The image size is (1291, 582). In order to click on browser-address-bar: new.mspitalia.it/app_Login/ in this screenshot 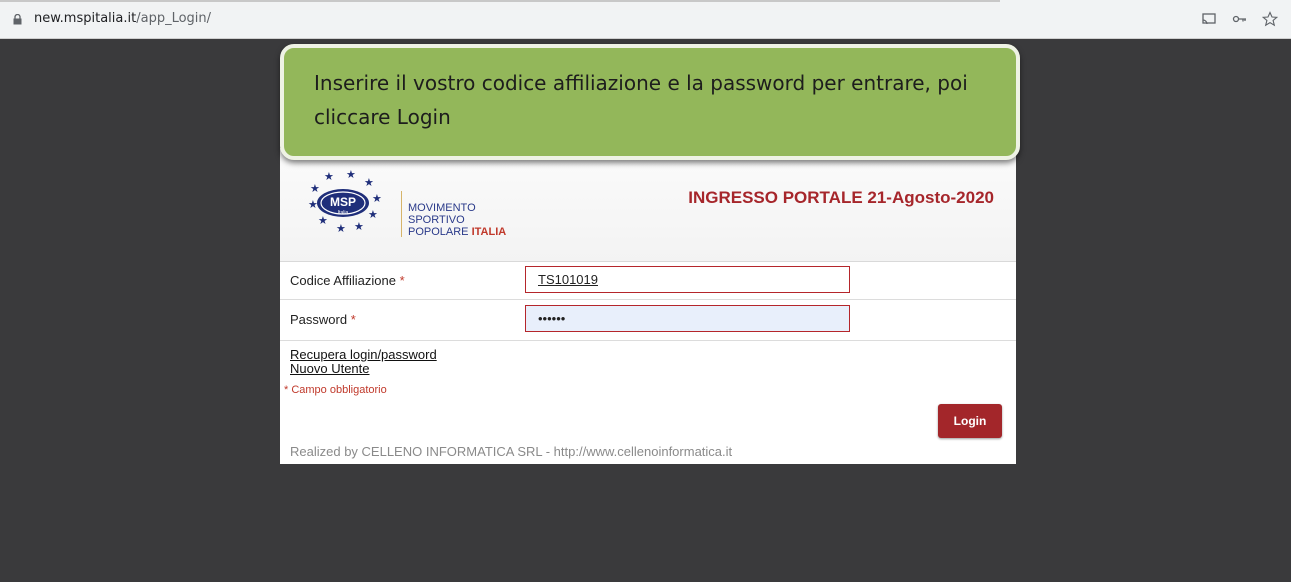, I will do `click(645, 19)`.